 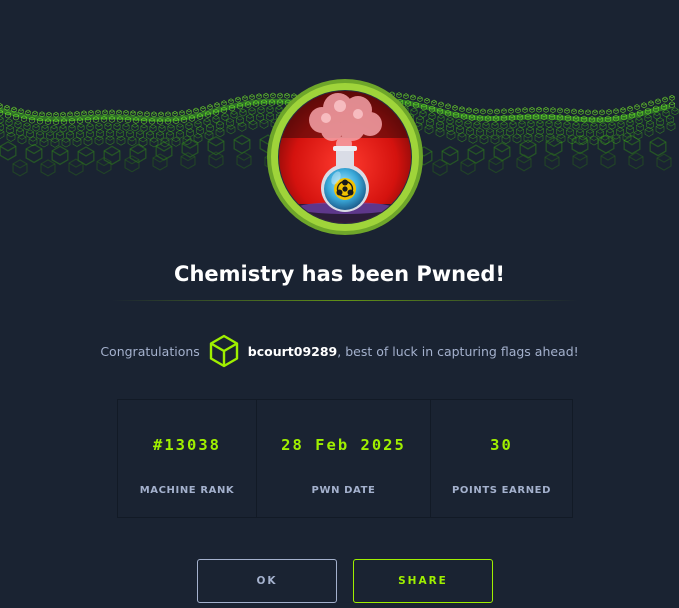 What do you see at coordinates (345, 300) in the screenshot?
I see `title-divider` at bounding box center [345, 300].